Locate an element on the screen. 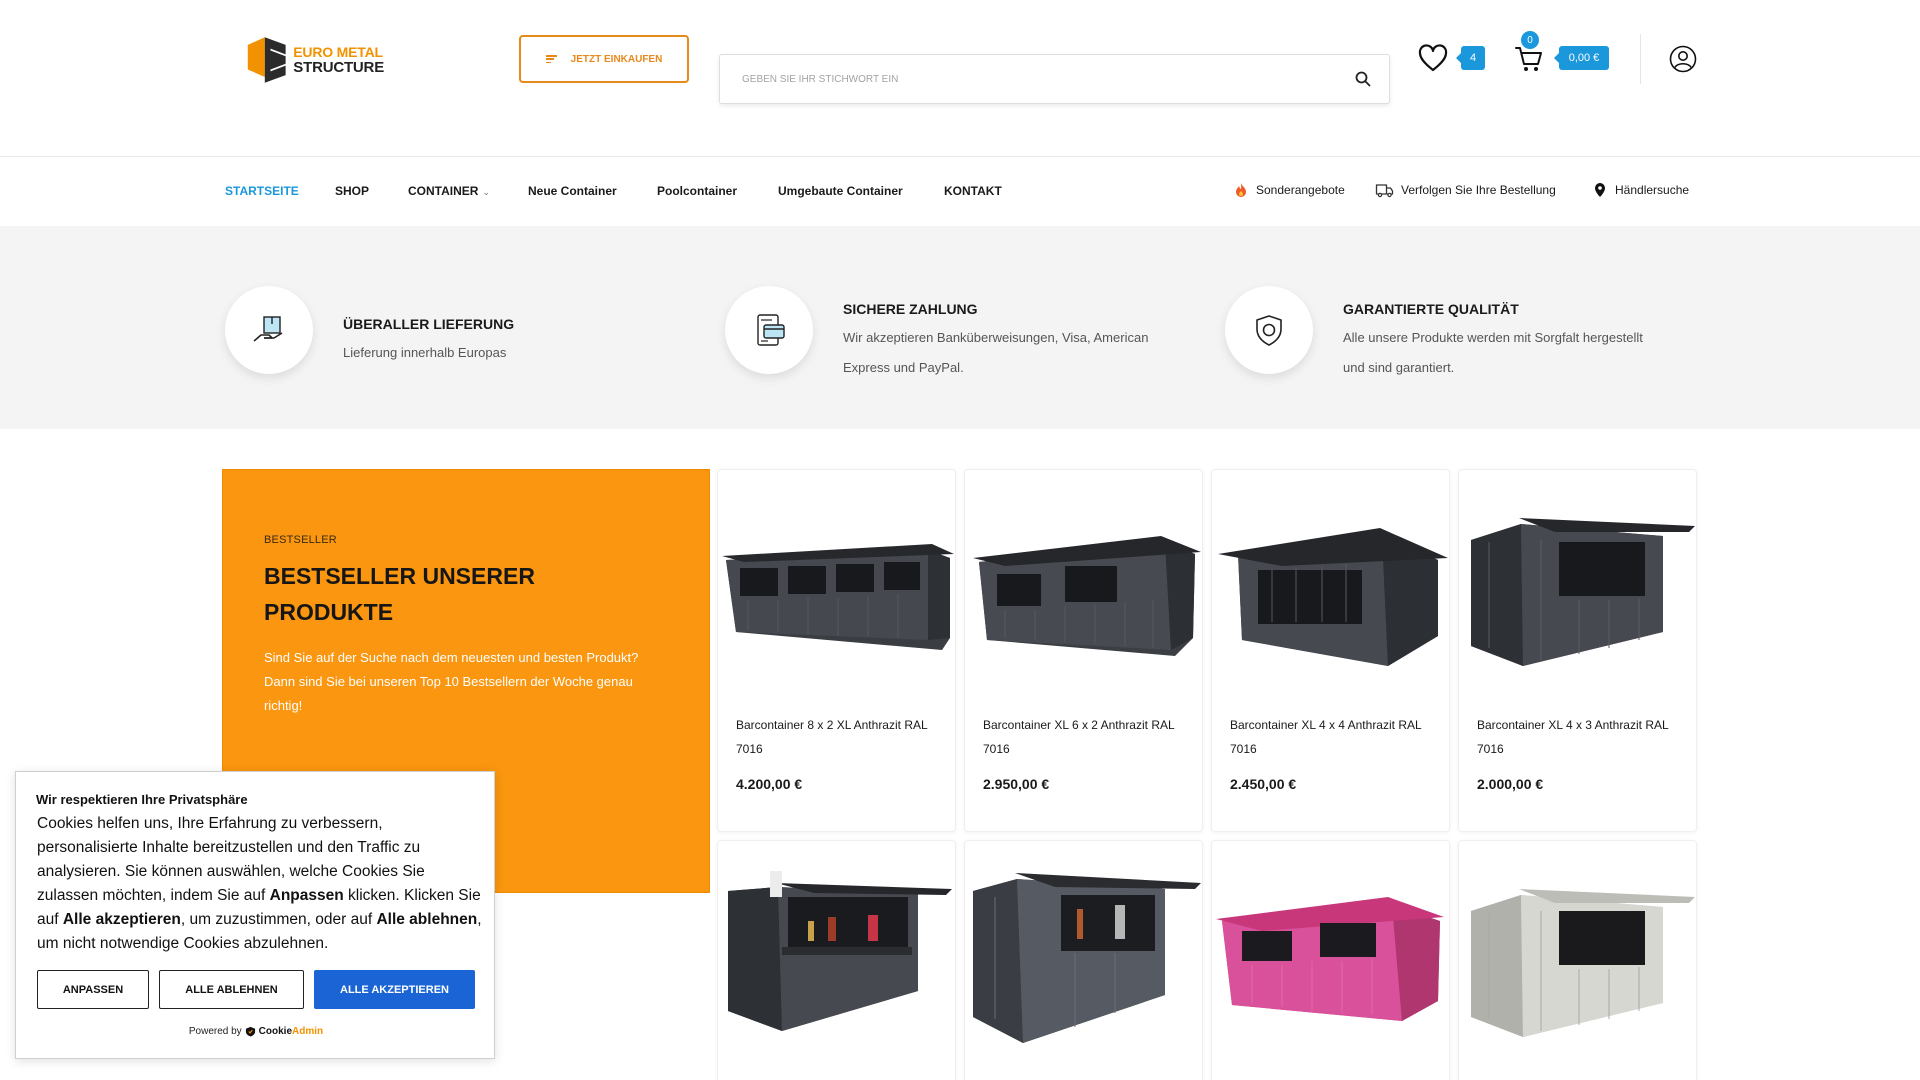  chevron-down-icon: ⌄ is located at coordinates (486, 192).